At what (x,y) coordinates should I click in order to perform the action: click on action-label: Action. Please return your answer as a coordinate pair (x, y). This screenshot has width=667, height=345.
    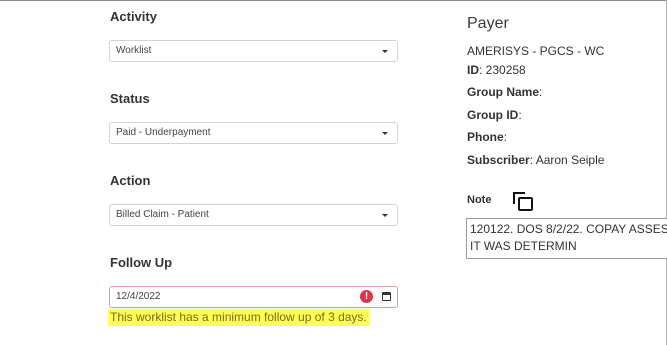
    Looking at the image, I should click on (130, 180).